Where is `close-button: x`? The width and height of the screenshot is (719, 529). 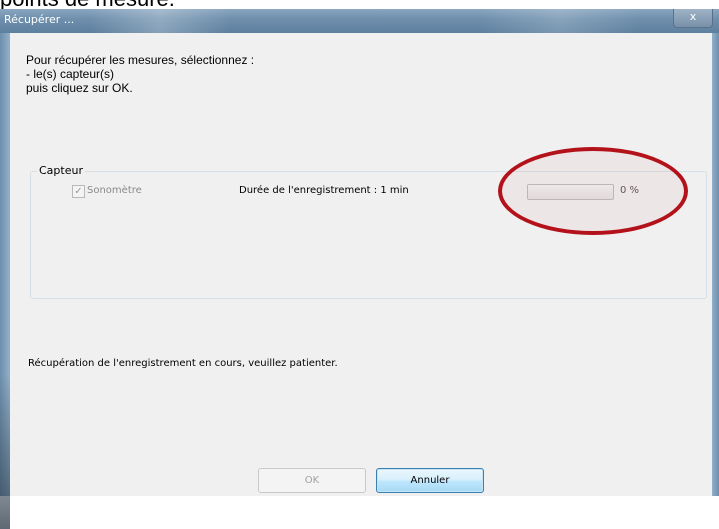
close-button: x is located at coordinates (693, 18).